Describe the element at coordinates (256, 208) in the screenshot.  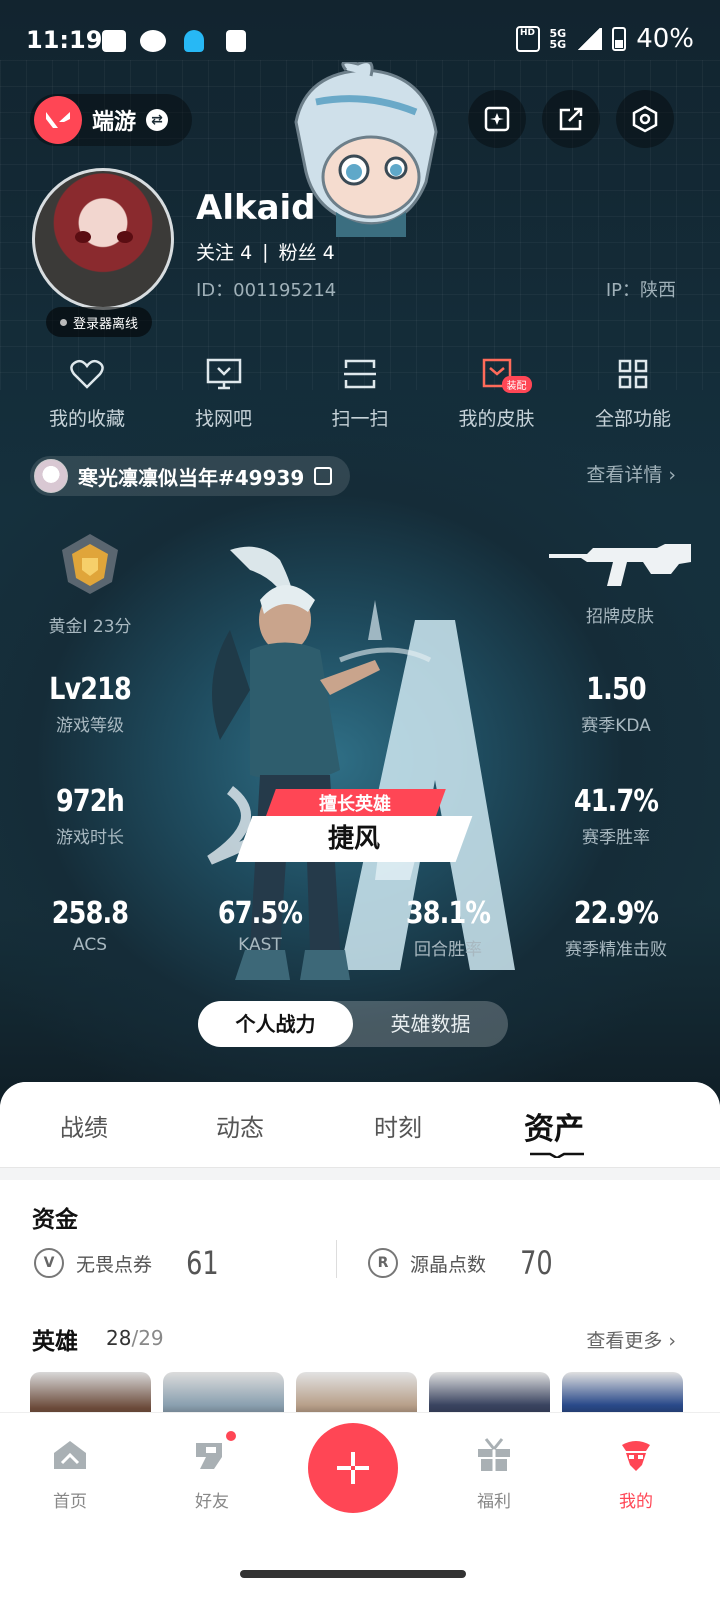
I see `username: Alkaid` at that location.